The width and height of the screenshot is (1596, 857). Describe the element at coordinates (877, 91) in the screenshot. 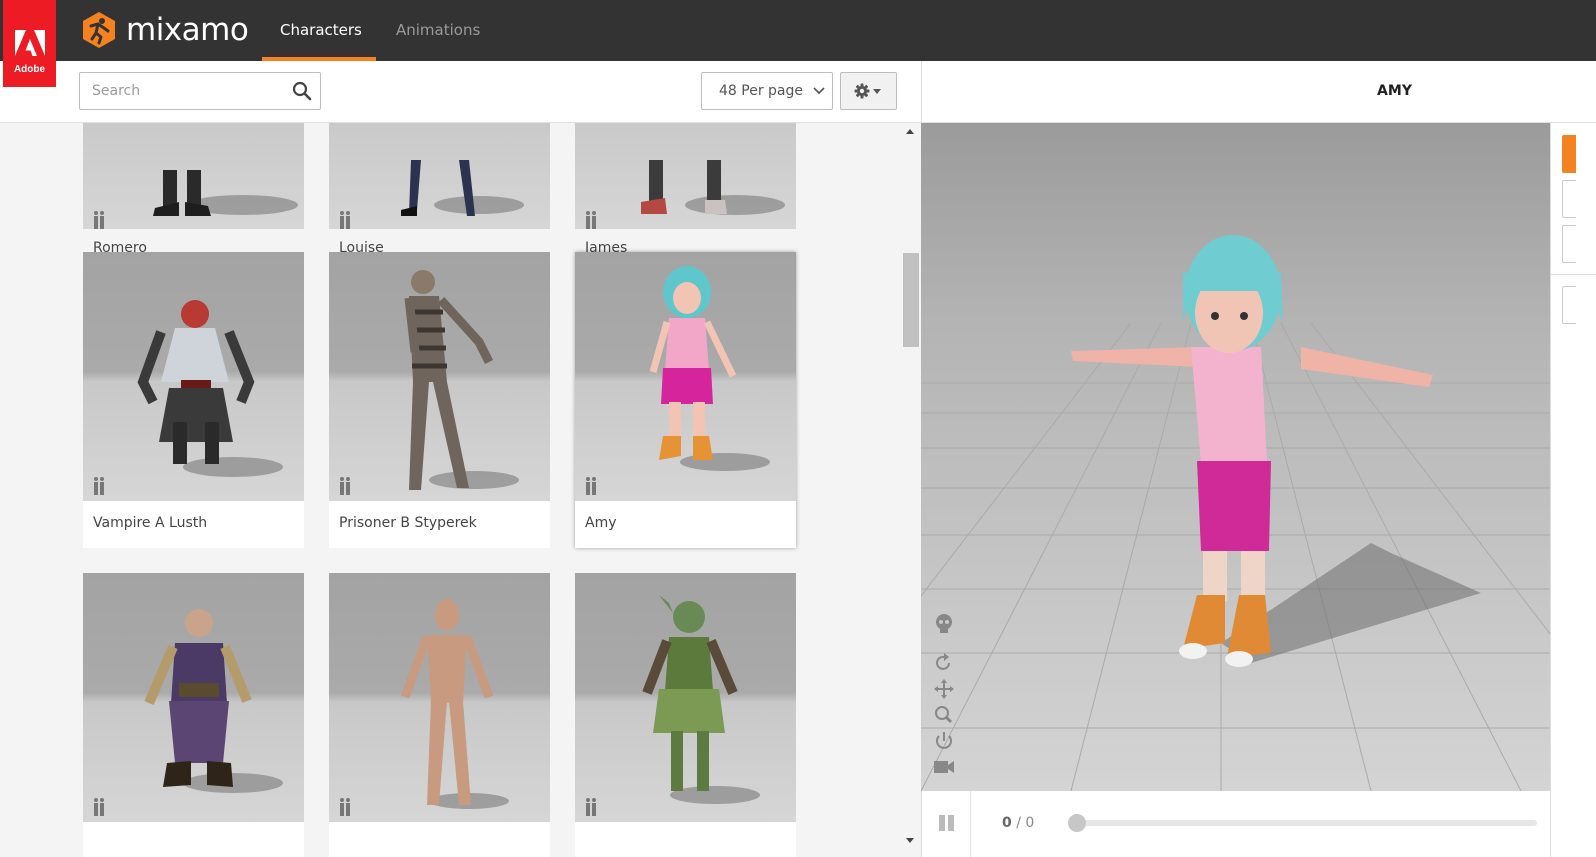

I see `caret-down-icon` at that location.